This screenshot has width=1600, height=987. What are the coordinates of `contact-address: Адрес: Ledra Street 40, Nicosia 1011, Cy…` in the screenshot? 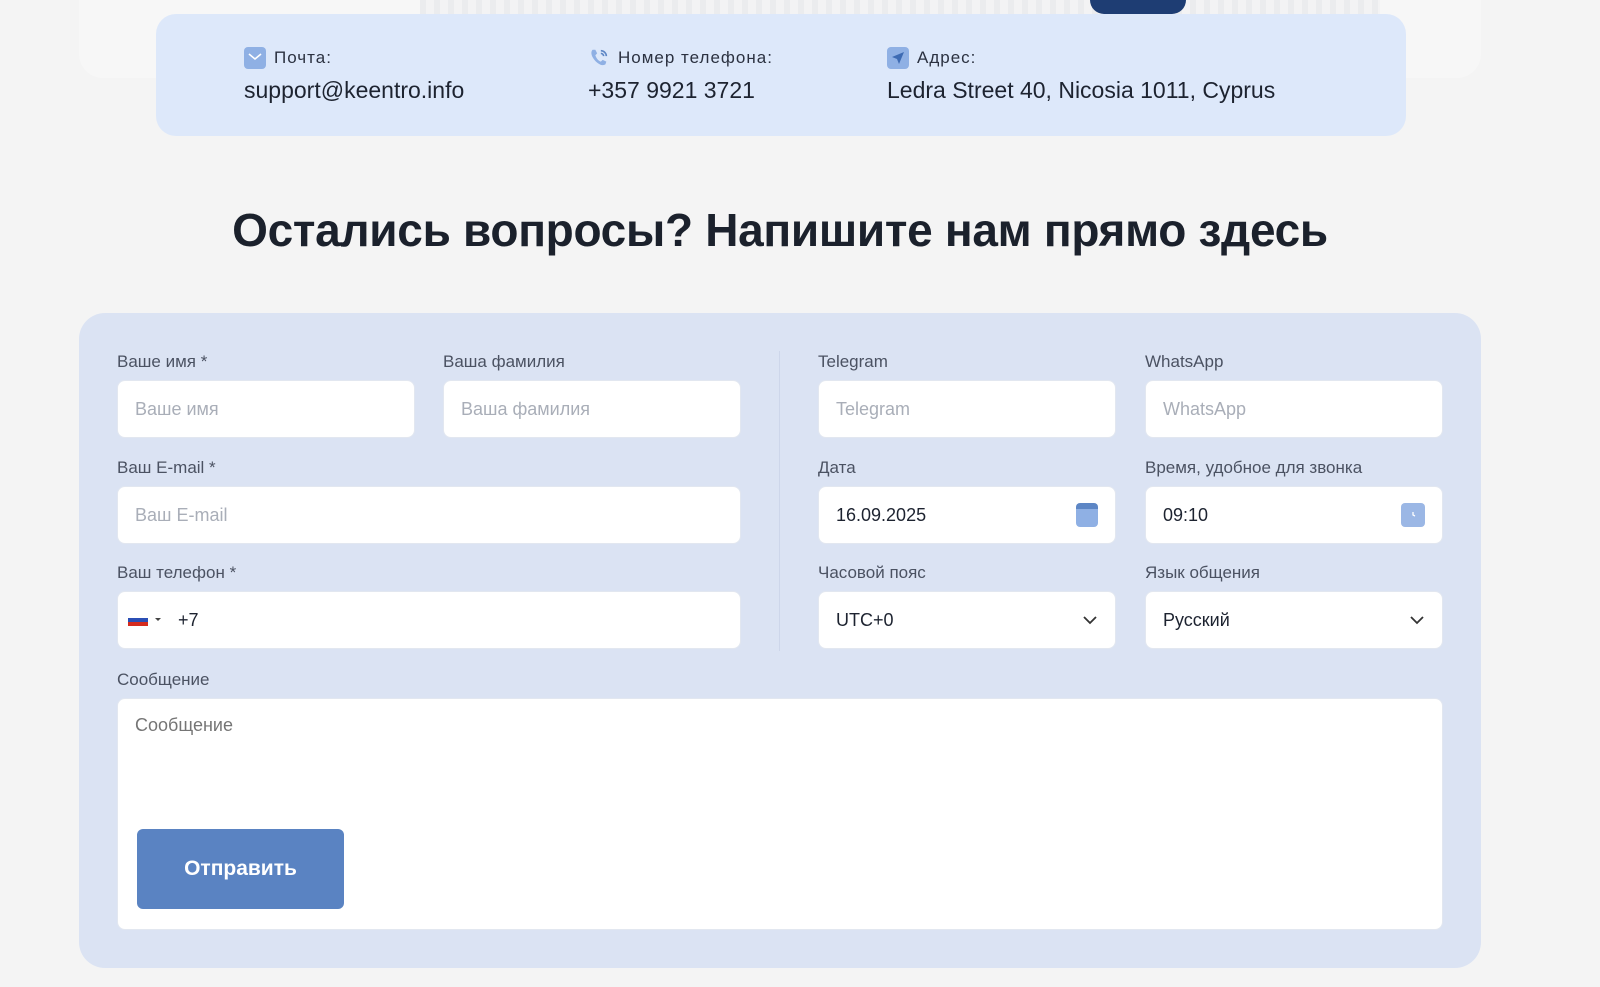 It's located at (1081, 74).